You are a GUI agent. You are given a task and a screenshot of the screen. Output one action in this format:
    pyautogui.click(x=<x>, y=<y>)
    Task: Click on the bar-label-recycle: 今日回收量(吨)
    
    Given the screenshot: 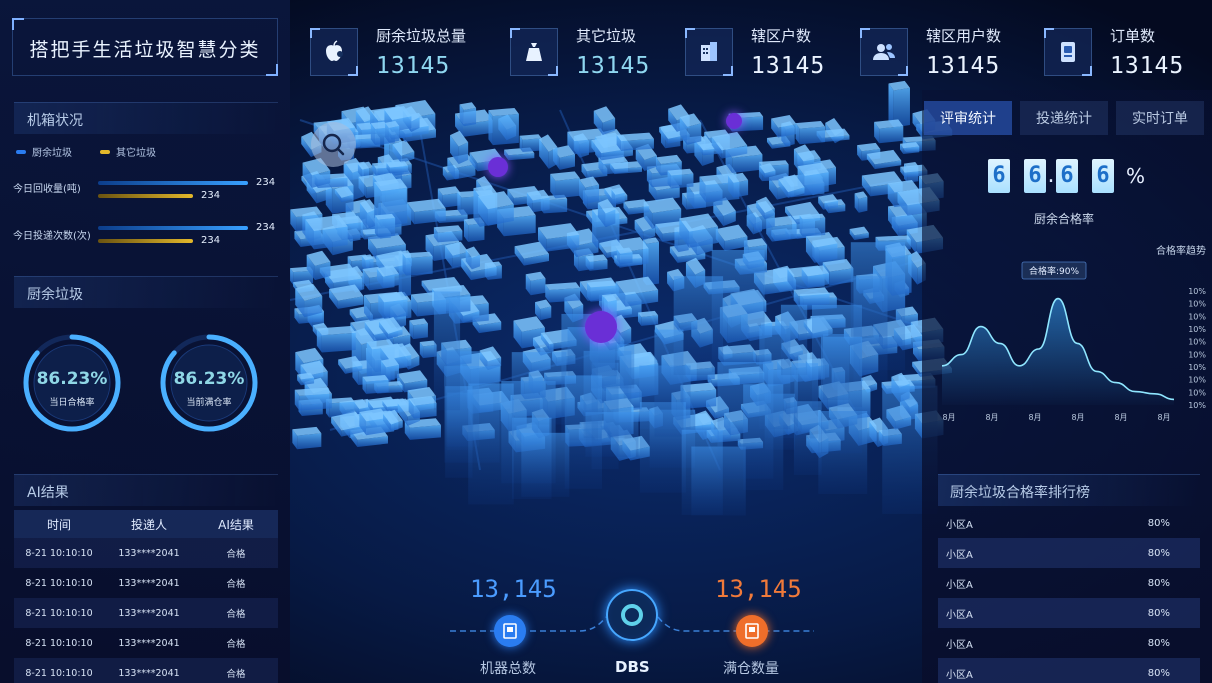 What is the action you would take?
    pyautogui.click(x=47, y=189)
    